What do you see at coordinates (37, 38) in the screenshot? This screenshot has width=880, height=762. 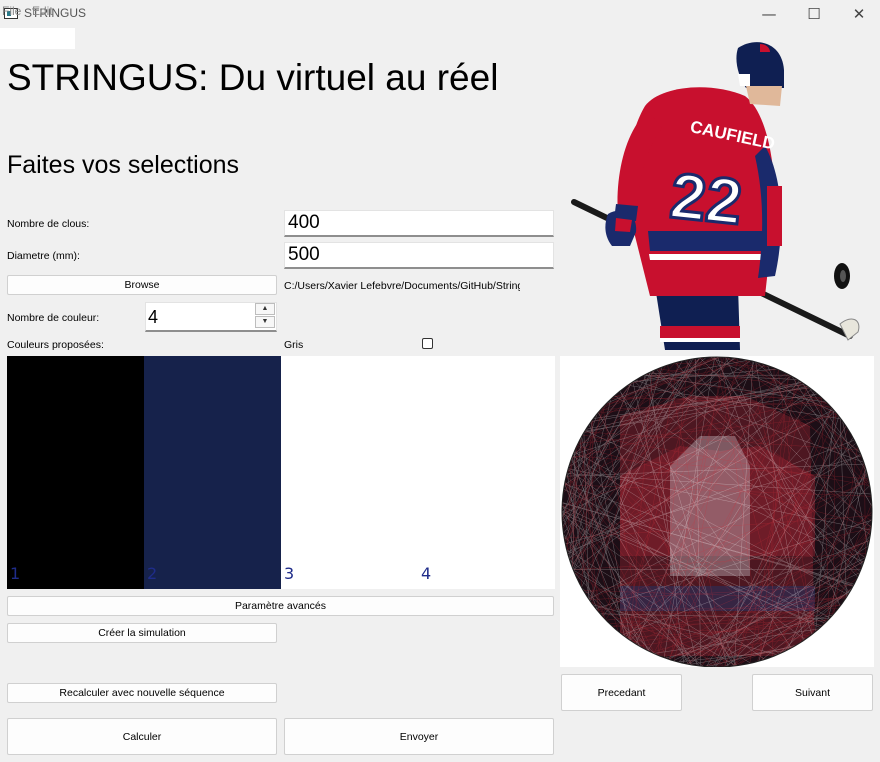 I see `menu-bar` at bounding box center [37, 38].